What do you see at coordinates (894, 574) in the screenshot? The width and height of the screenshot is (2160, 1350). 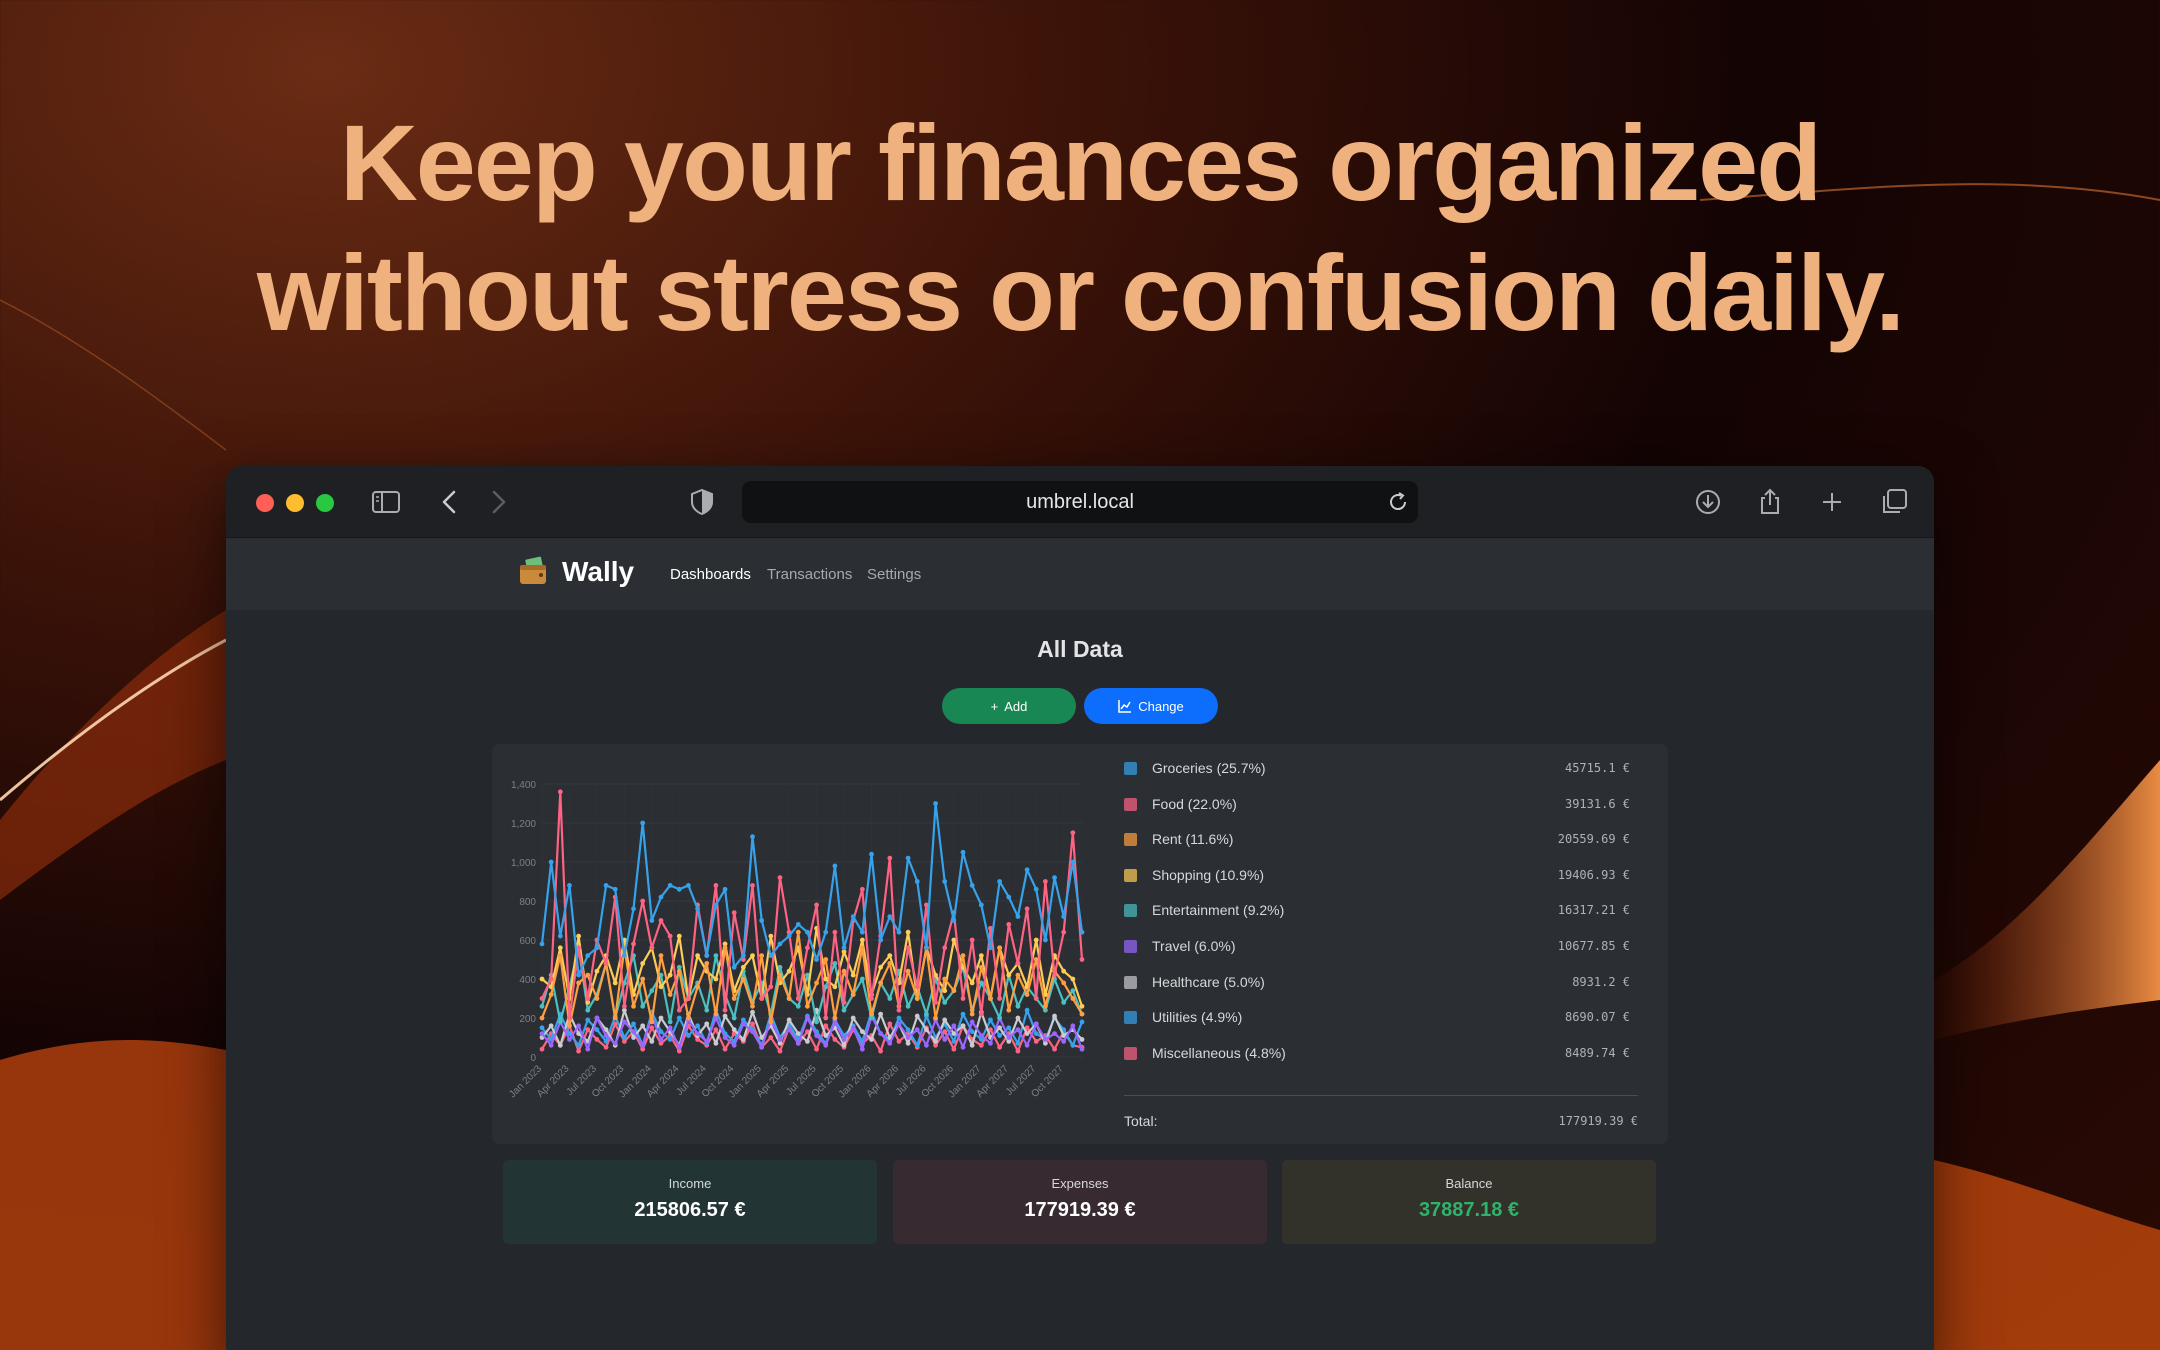 I see `nav-settings: Settings` at bounding box center [894, 574].